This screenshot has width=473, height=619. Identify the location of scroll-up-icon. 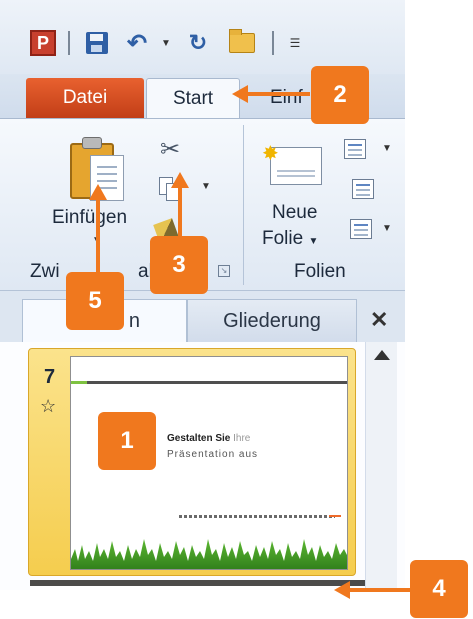
(382, 355).